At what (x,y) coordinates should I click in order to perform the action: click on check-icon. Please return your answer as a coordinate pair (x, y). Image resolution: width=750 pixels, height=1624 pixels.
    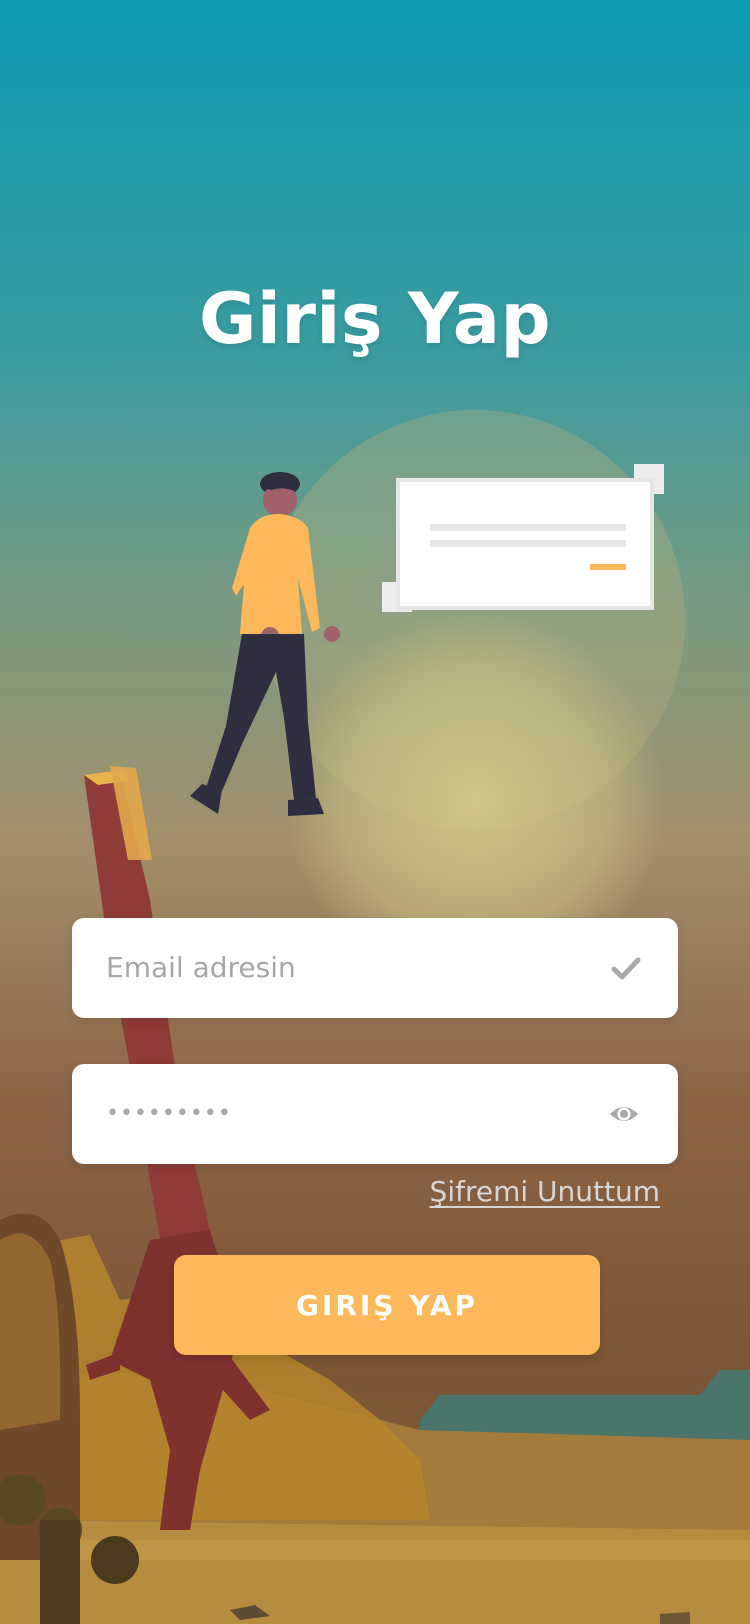
    Looking at the image, I should click on (626, 968).